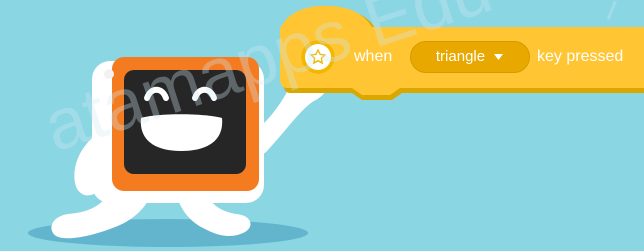  I want to click on when-label: when, so click(373, 56).